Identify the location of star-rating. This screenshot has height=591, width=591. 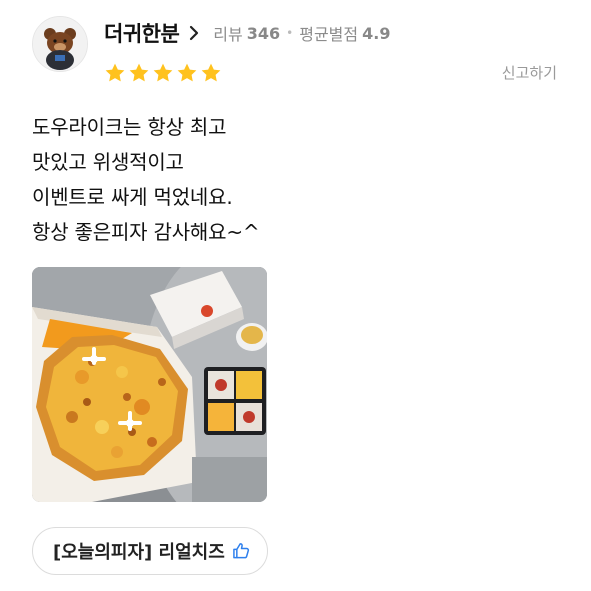
(163, 73).